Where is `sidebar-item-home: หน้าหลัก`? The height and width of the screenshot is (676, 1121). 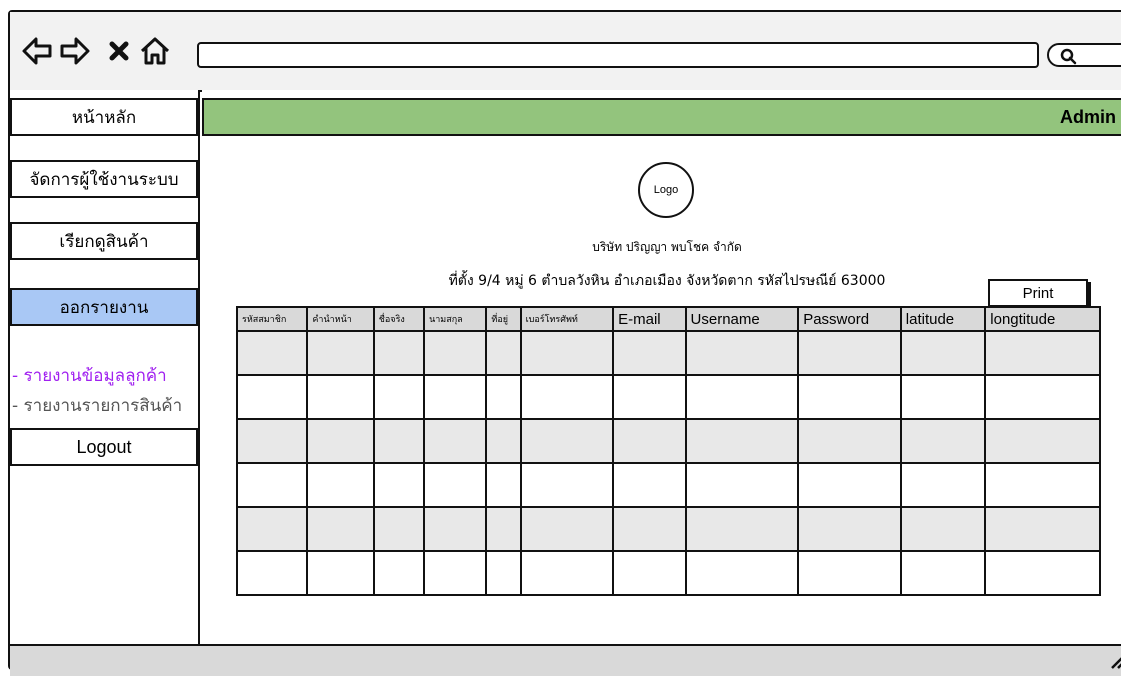 sidebar-item-home: หน้าหลัก is located at coordinates (104, 117).